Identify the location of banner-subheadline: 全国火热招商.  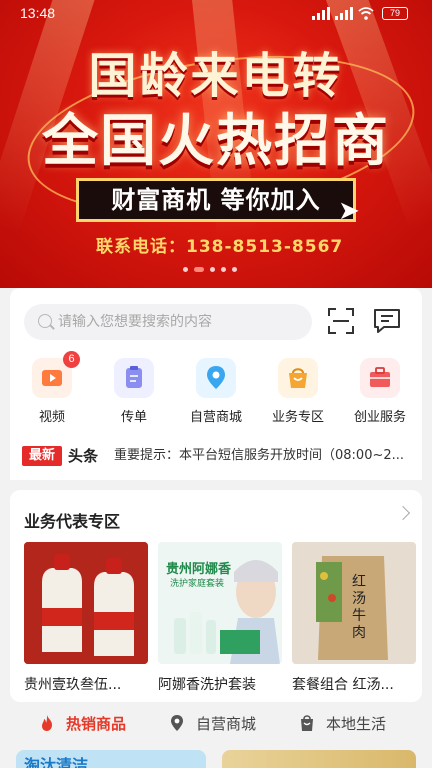
(216, 141).